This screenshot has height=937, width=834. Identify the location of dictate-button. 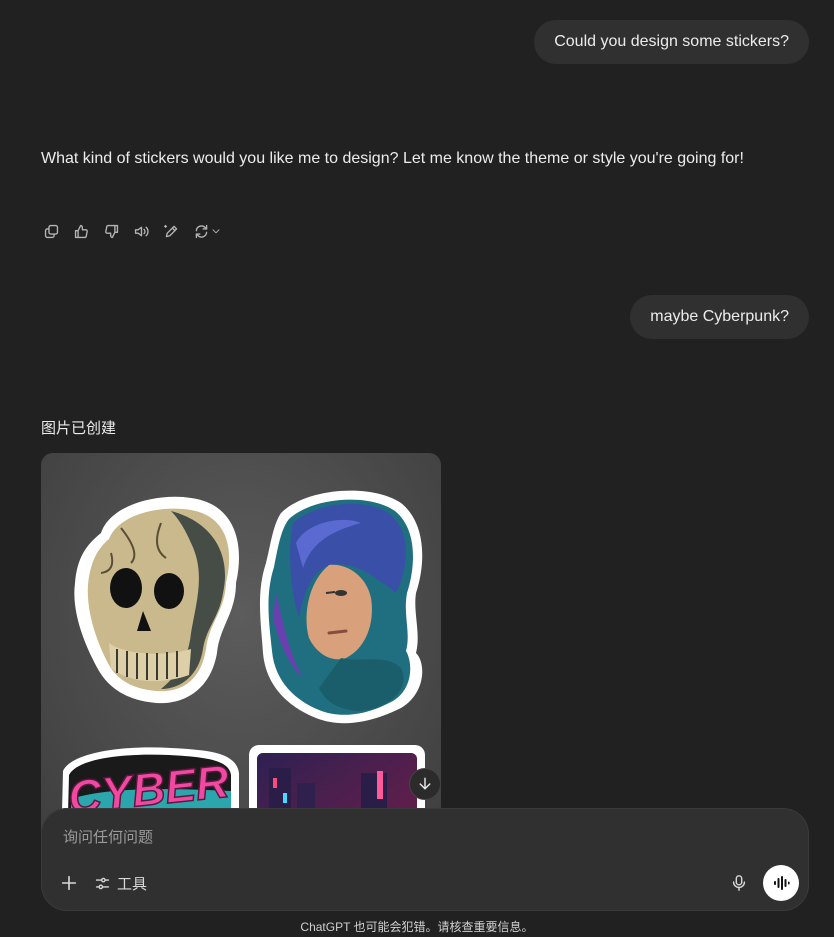
(739, 883).